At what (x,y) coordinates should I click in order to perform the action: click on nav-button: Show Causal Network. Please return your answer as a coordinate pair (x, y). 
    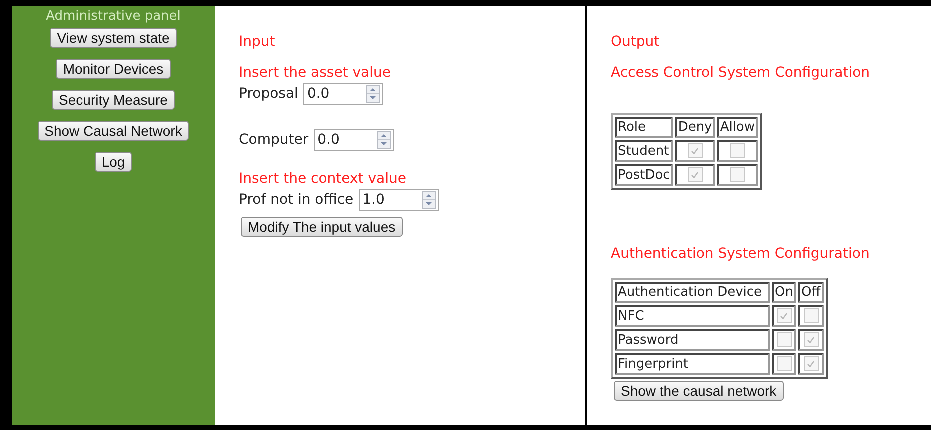
    Looking at the image, I should click on (114, 131).